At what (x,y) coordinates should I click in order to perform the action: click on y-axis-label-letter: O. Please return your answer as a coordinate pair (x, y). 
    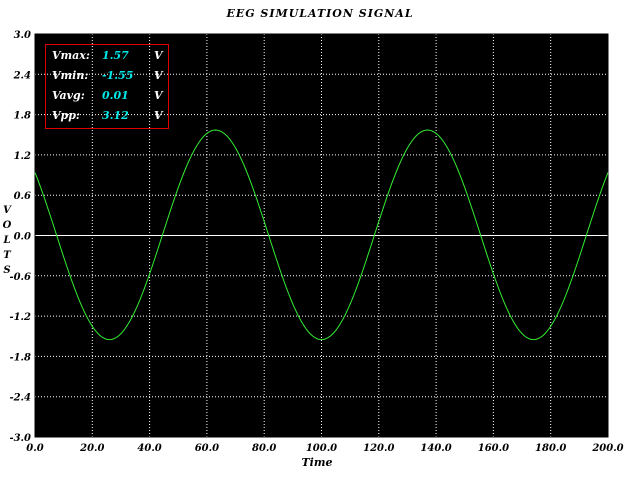
    Looking at the image, I should click on (7, 225).